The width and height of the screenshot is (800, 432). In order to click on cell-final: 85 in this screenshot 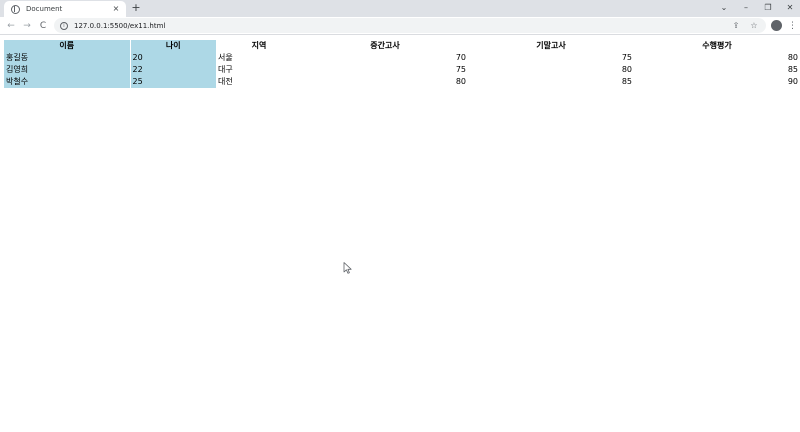, I will do `click(626, 81)`.